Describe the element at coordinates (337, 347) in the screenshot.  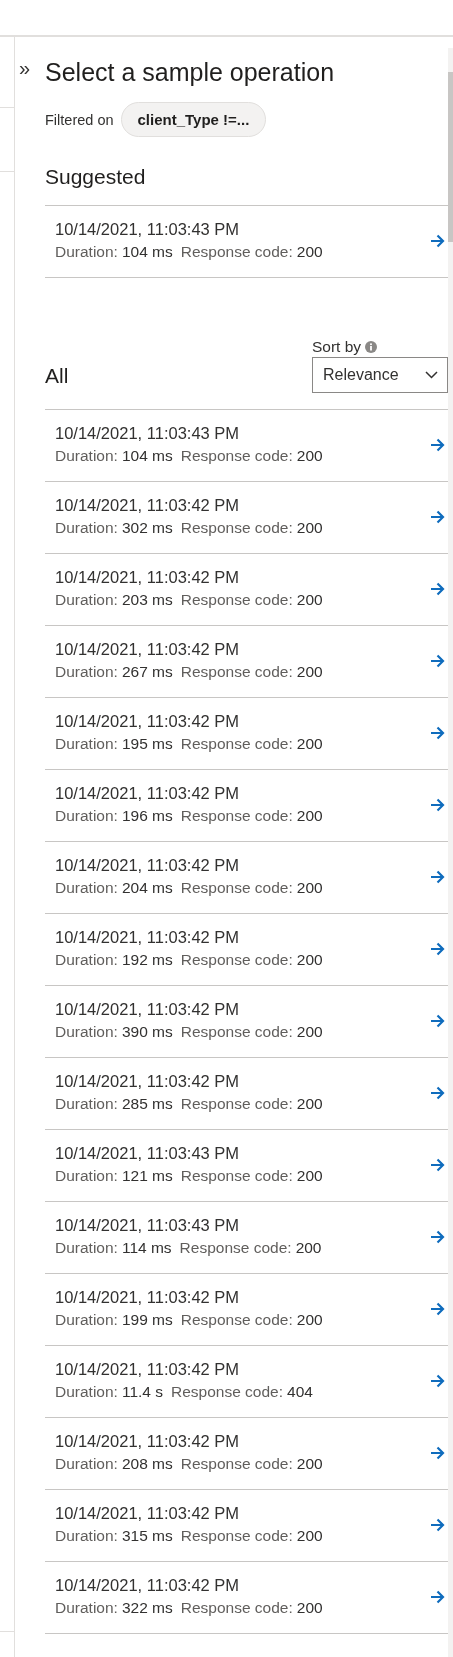
I see `sort-label: Sort by` at that location.